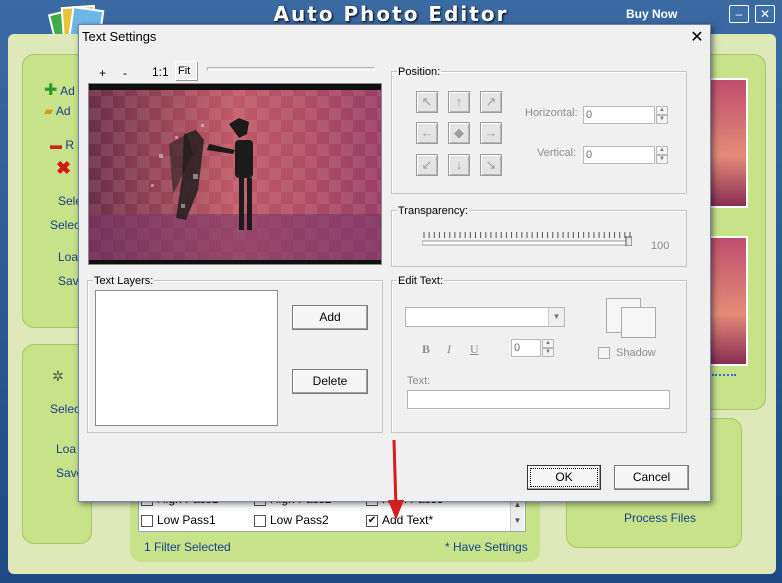 This screenshot has height=583, width=782. What do you see at coordinates (68, 281) in the screenshot?
I see `save-item: Sav` at bounding box center [68, 281].